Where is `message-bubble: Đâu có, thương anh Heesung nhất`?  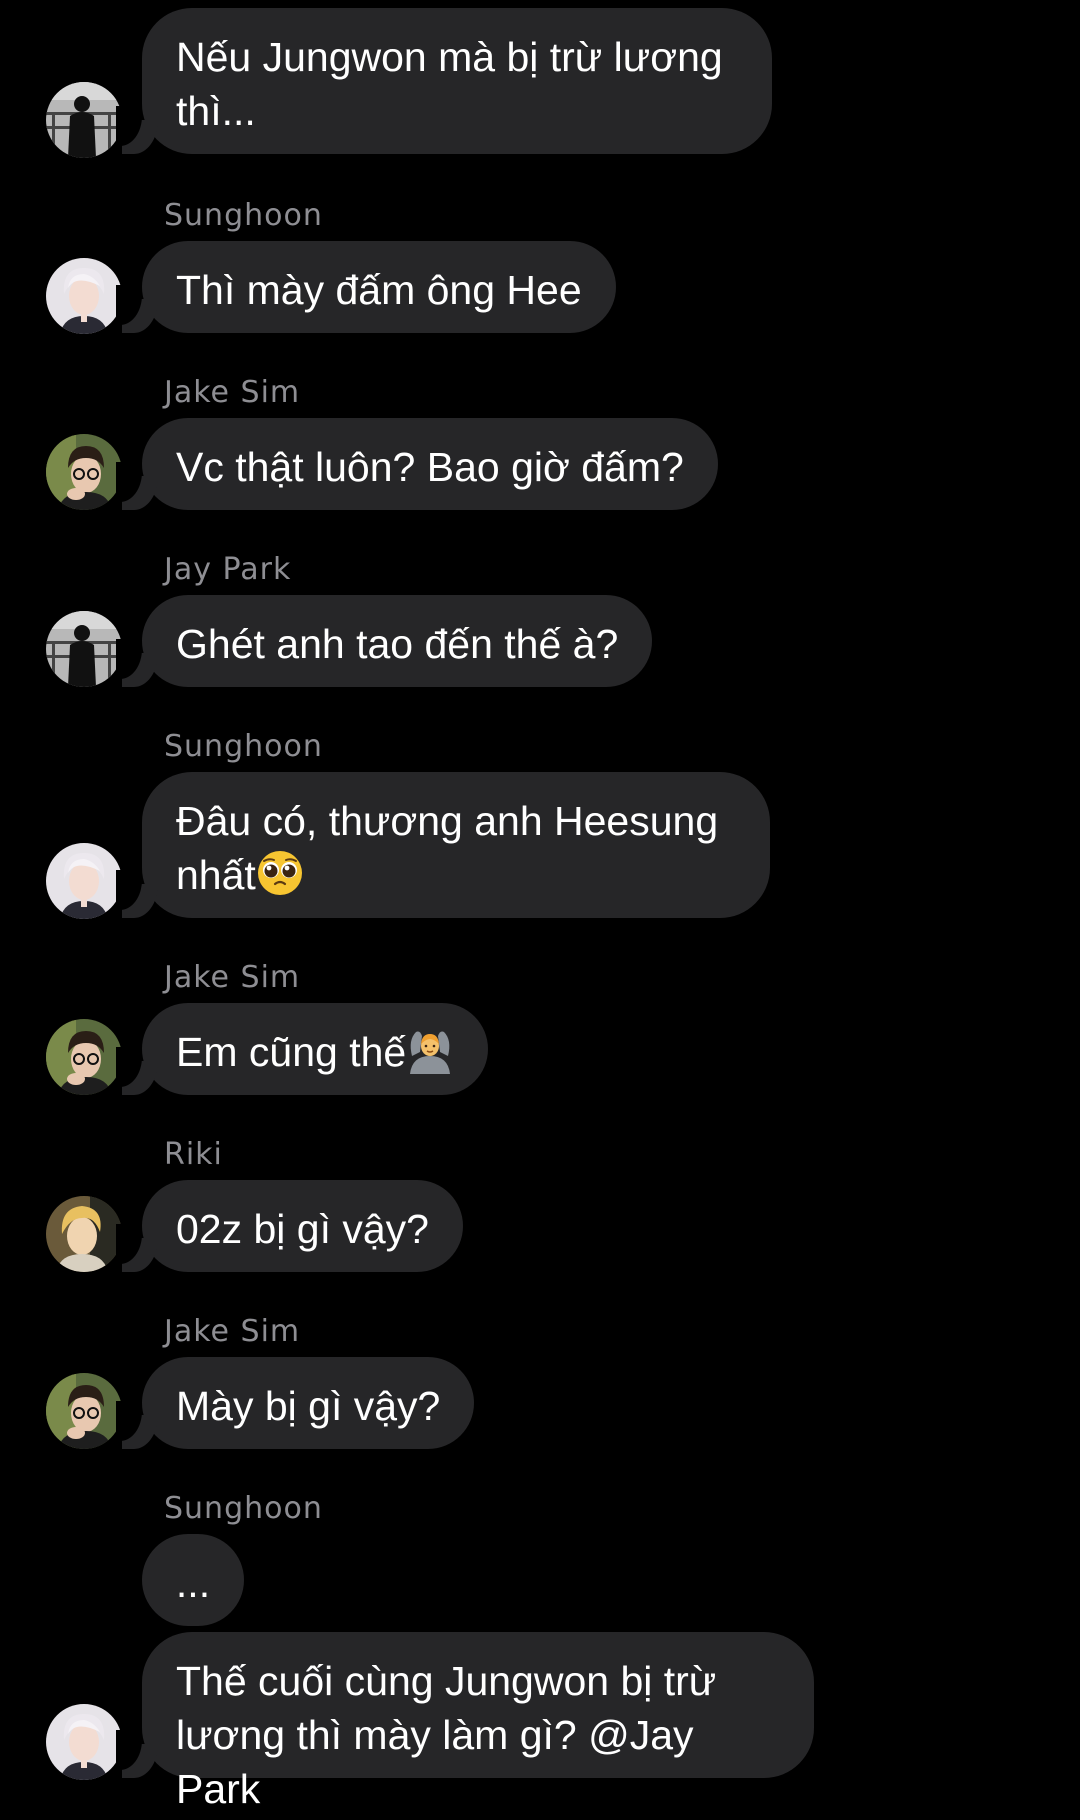
message-bubble: Đâu có, thương anh Heesung nhất is located at coordinates (456, 845).